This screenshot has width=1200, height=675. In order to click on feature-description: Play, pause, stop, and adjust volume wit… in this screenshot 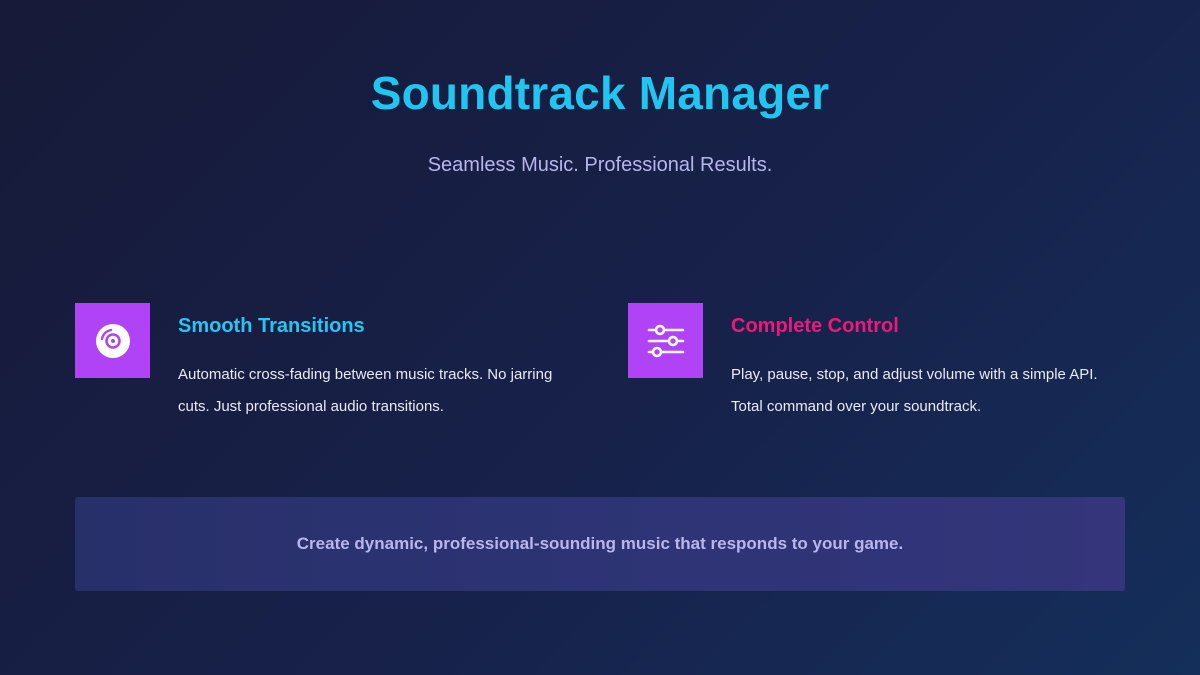, I will do `click(914, 390)`.